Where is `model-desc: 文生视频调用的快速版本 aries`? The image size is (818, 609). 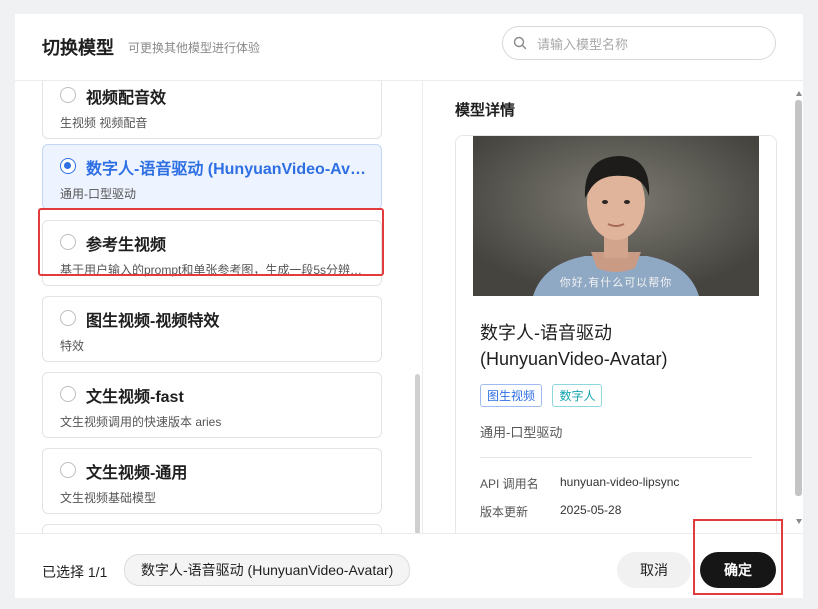 model-desc: 文生视频调用的快速版本 aries is located at coordinates (141, 422).